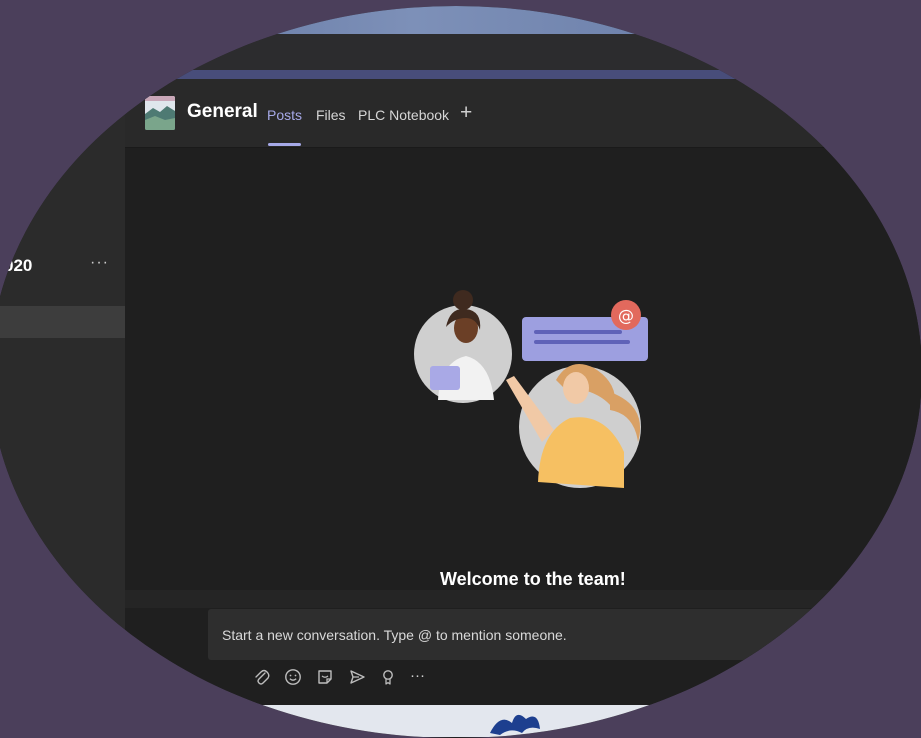 The image size is (921, 738). What do you see at coordinates (403, 115) in the screenshot?
I see `tab-plc-notebook: PLC Notebook` at bounding box center [403, 115].